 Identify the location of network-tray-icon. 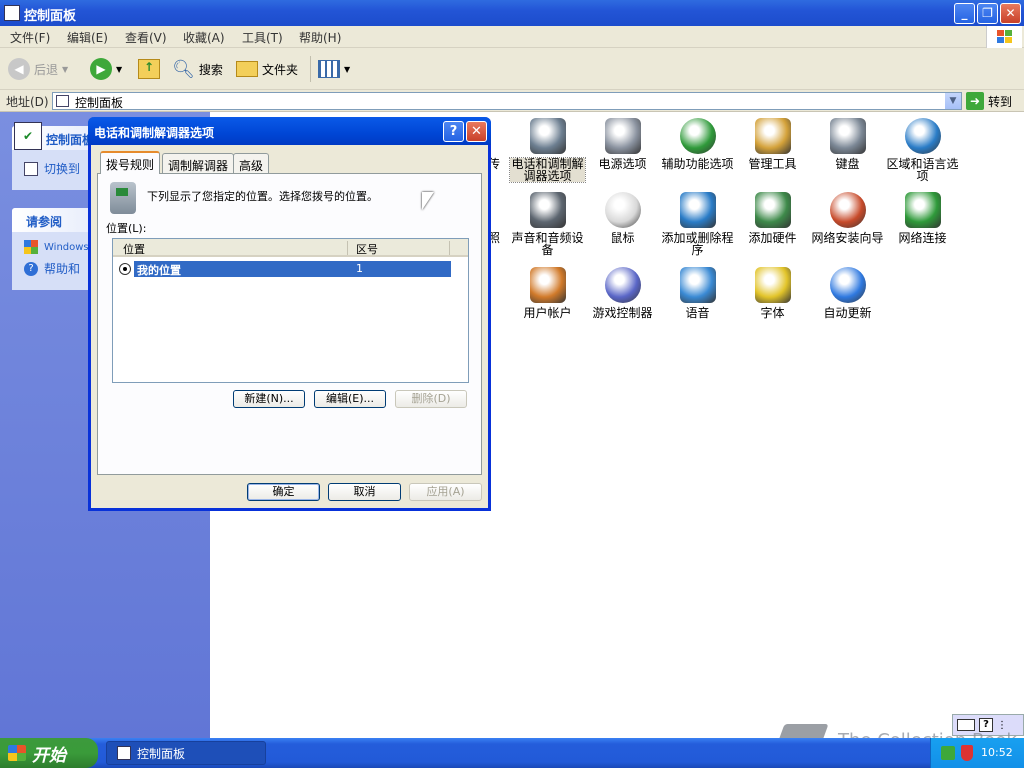
(948, 753).